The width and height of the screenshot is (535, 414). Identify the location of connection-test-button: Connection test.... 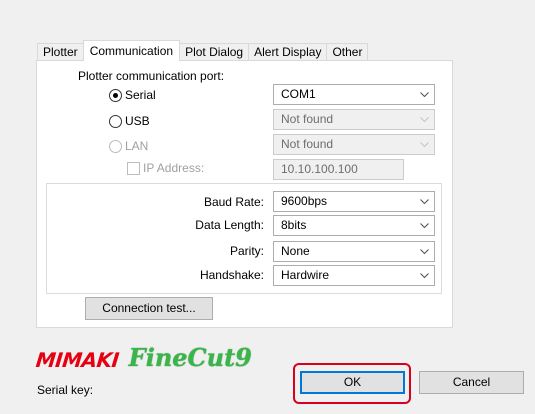
(149, 308).